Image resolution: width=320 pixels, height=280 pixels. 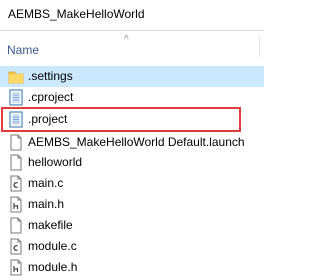 What do you see at coordinates (16, 77) in the screenshot?
I see `folder-icon` at bounding box center [16, 77].